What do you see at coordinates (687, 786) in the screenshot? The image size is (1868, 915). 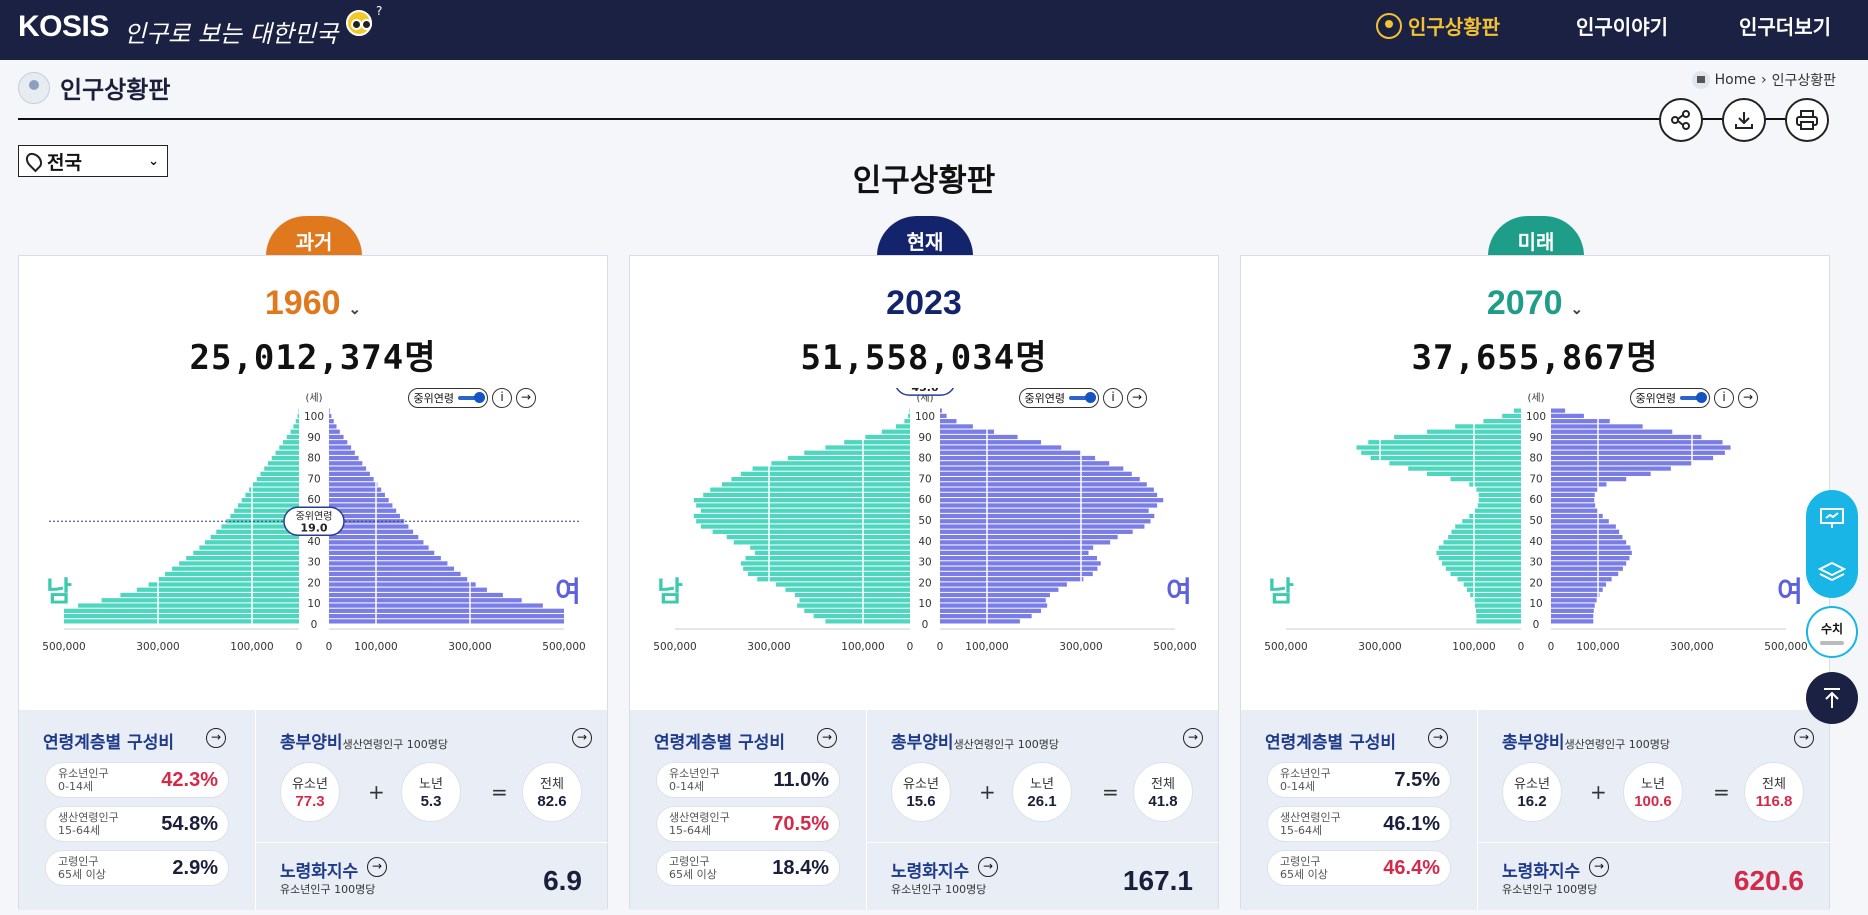 I see `composition-age-range: 0-14세` at bounding box center [687, 786].